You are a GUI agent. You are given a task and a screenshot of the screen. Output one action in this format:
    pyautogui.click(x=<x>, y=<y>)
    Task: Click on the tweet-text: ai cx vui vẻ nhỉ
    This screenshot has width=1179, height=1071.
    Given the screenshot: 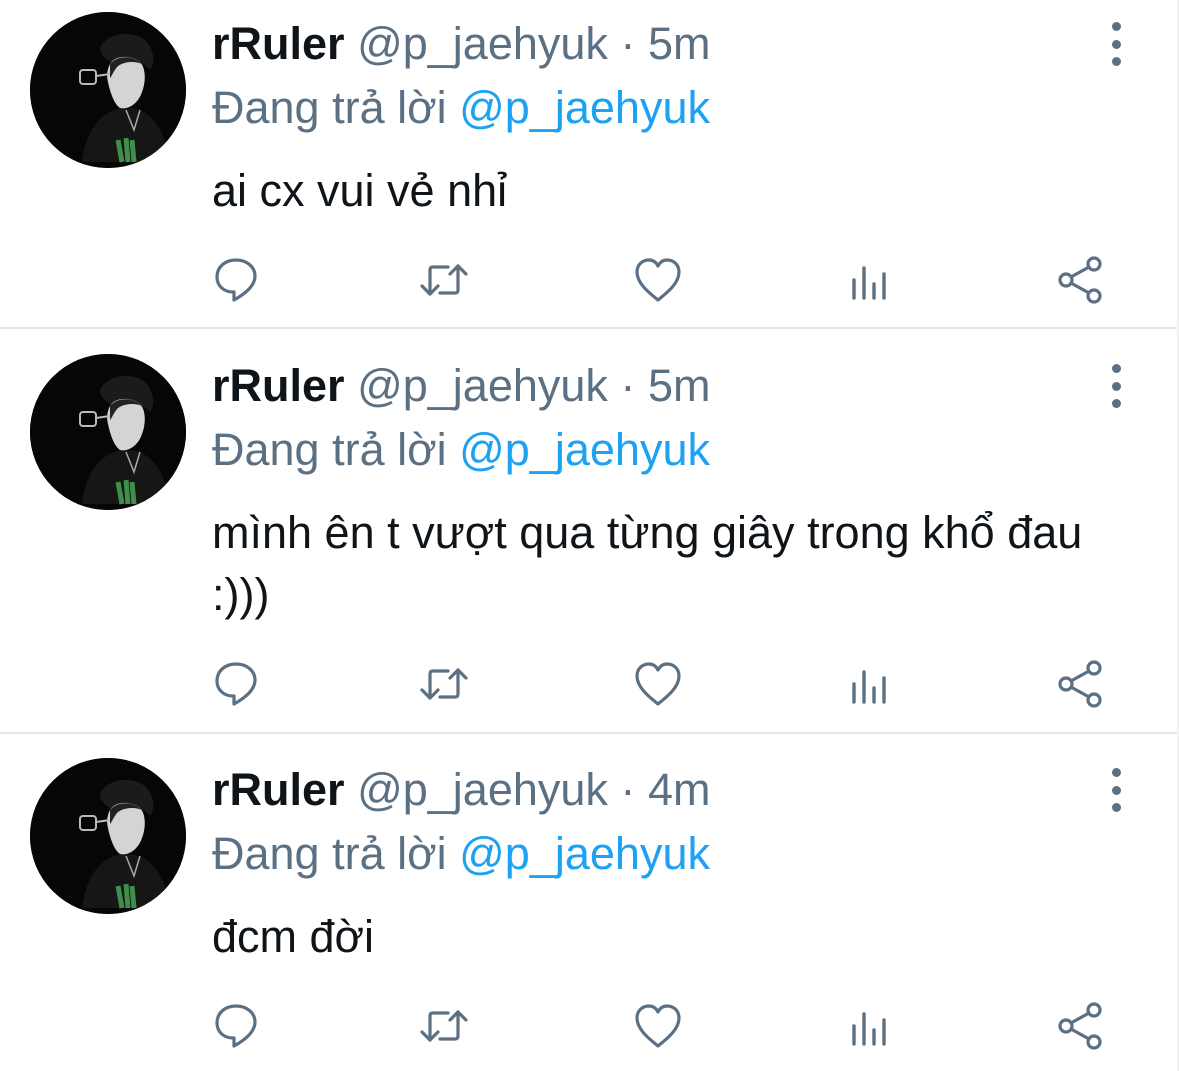 What is the action you would take?
    pyautogui.click(x=360, y=190)
    